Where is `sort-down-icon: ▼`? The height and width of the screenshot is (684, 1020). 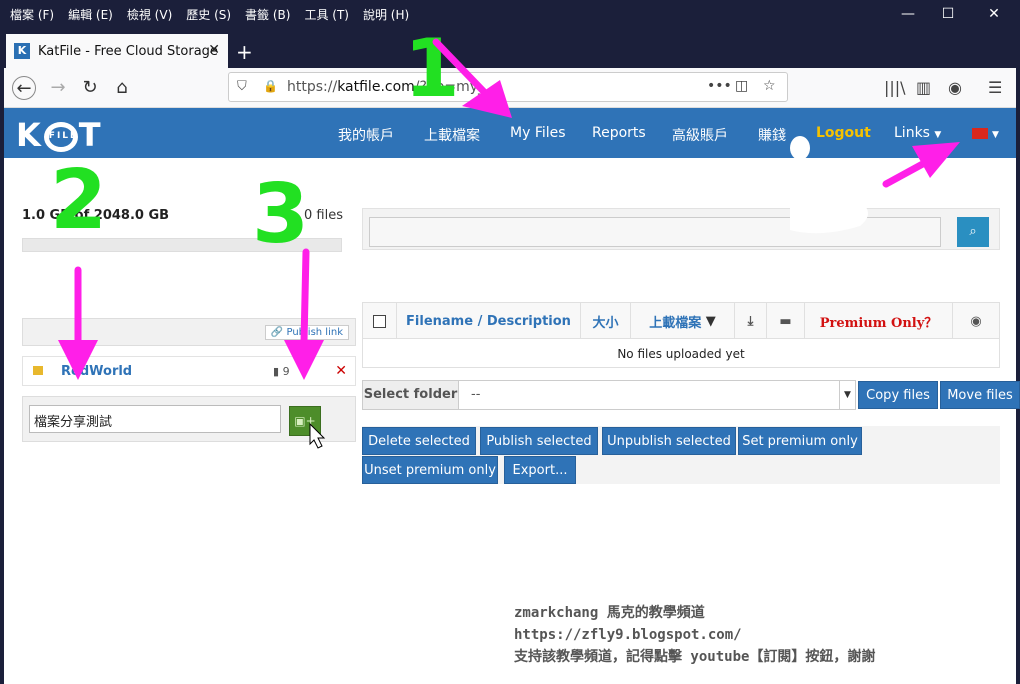 sort-down-icon: ▼ is located at coordinates (710, 321).